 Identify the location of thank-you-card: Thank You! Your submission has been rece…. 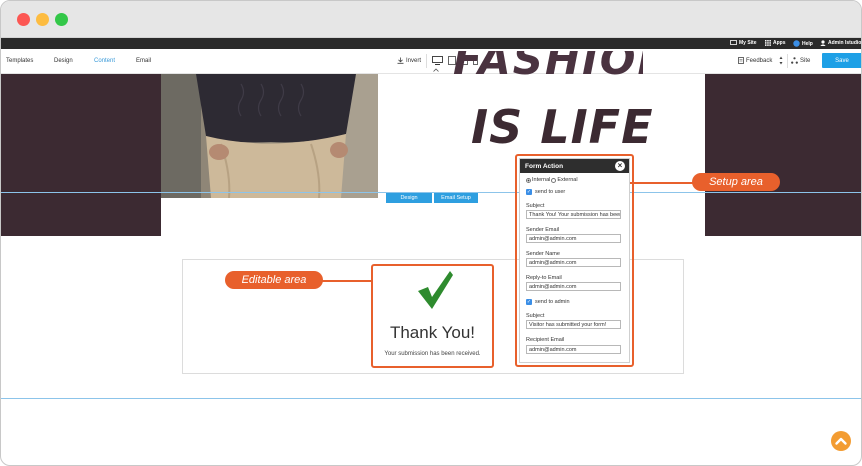
(432, 316).